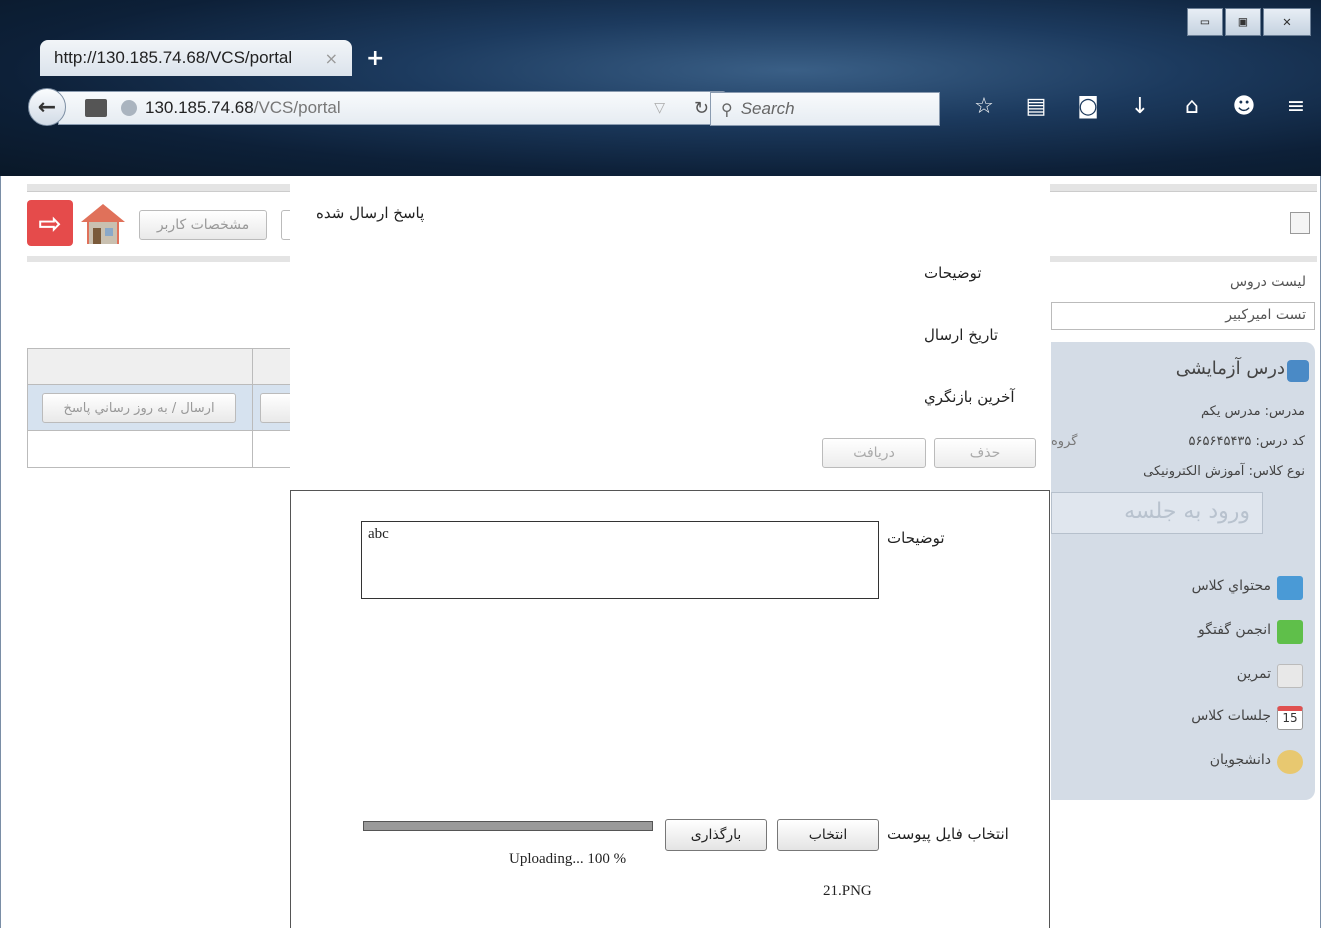 This screenshot has width=1321, height=928. What do you see at coordinates (984, 106) in the screenshot?
I see `bookmark-star-icon: ☆` at bounding box center [984, 106].